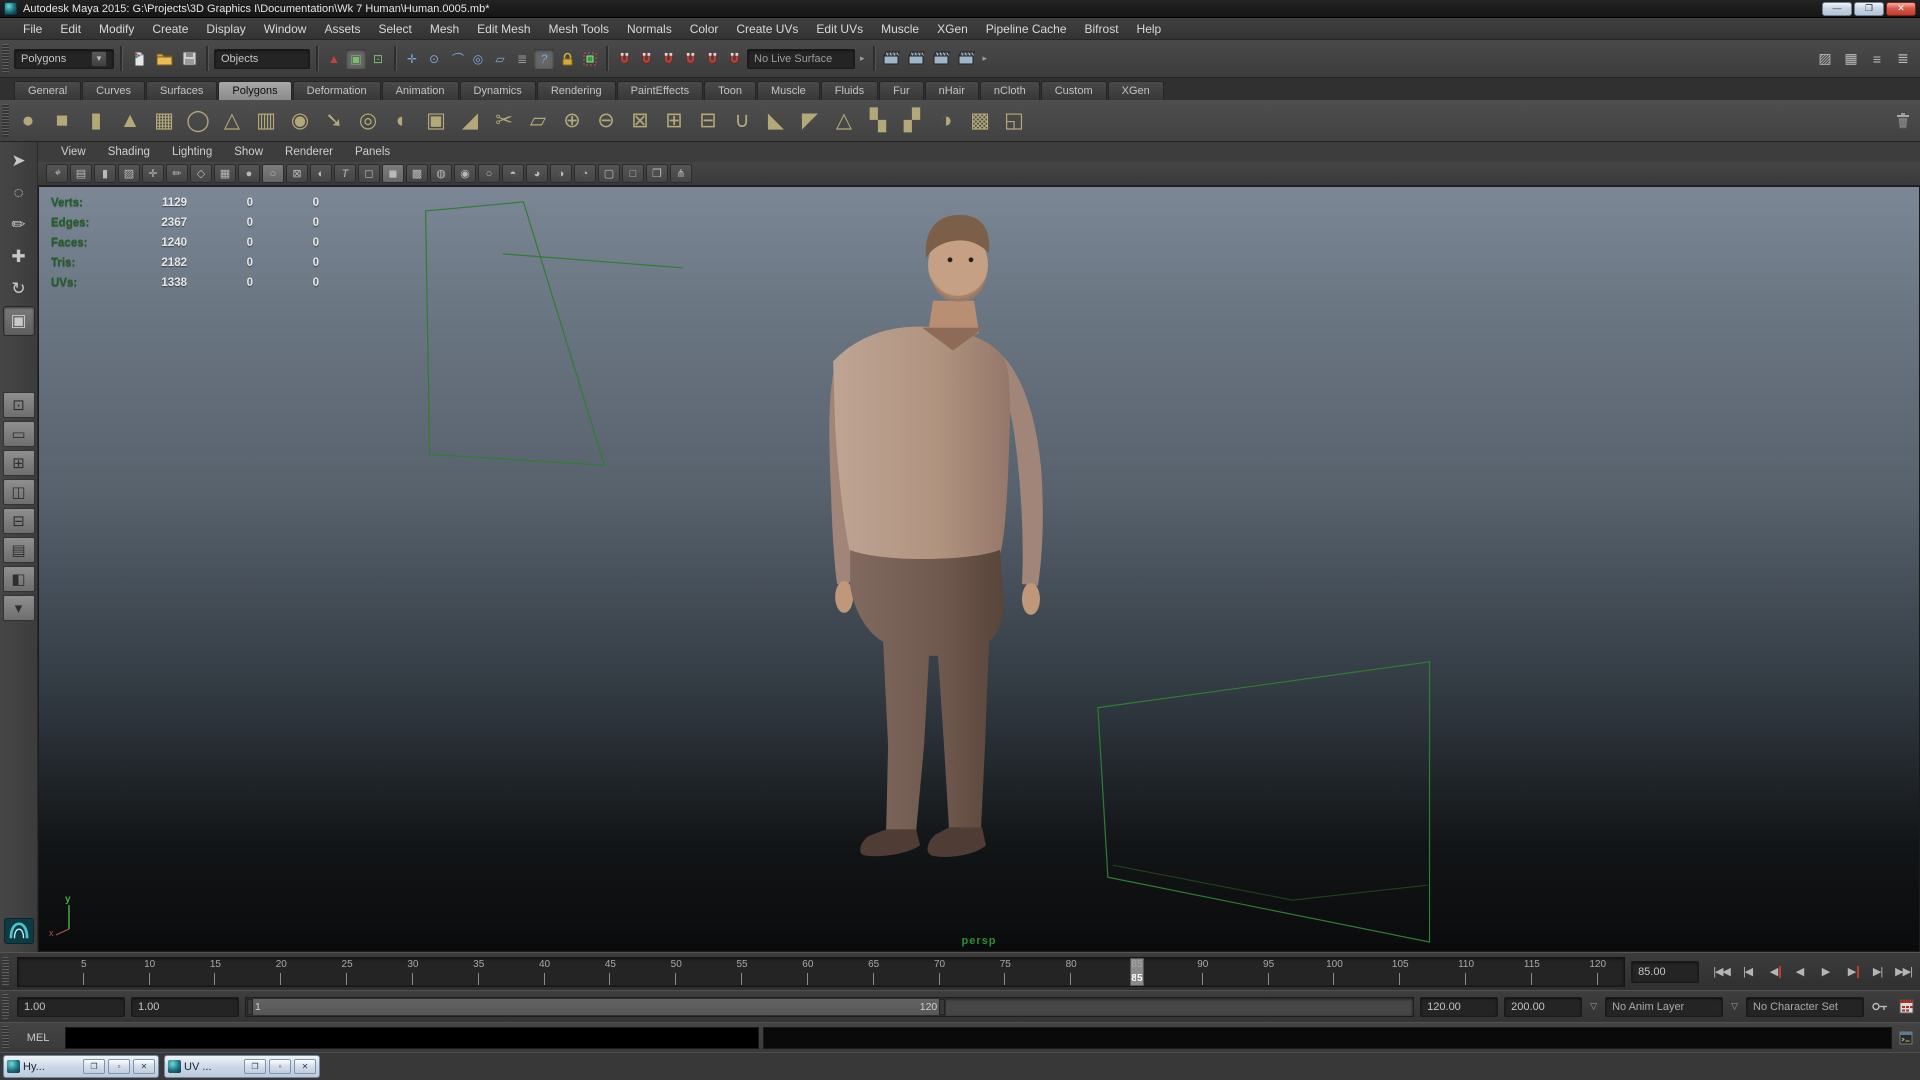 This screenshot has width=1920, height=1080. What do you see at coordinates (368, 121) in the screenshot?
I see `smooth-icon: ◎` at bounding box center [368, 121].